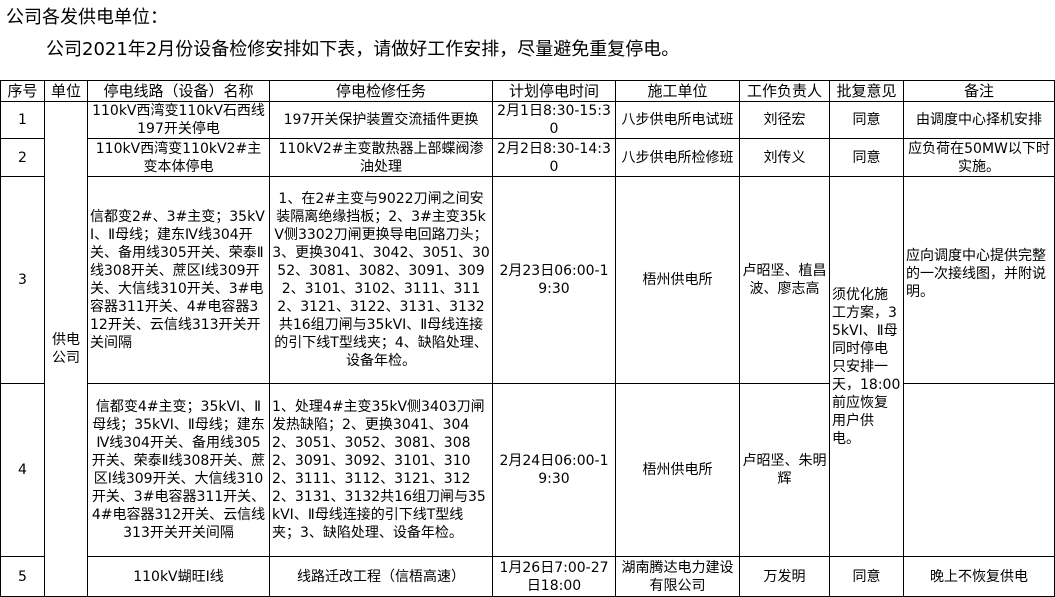 The width and height of the screenshot is (1055, 597). What do you see at coordinates (381, 120) in the screenshot?
I see `row-task: 197开关保护装置交流插件更换` at bounding box center [381, 120].